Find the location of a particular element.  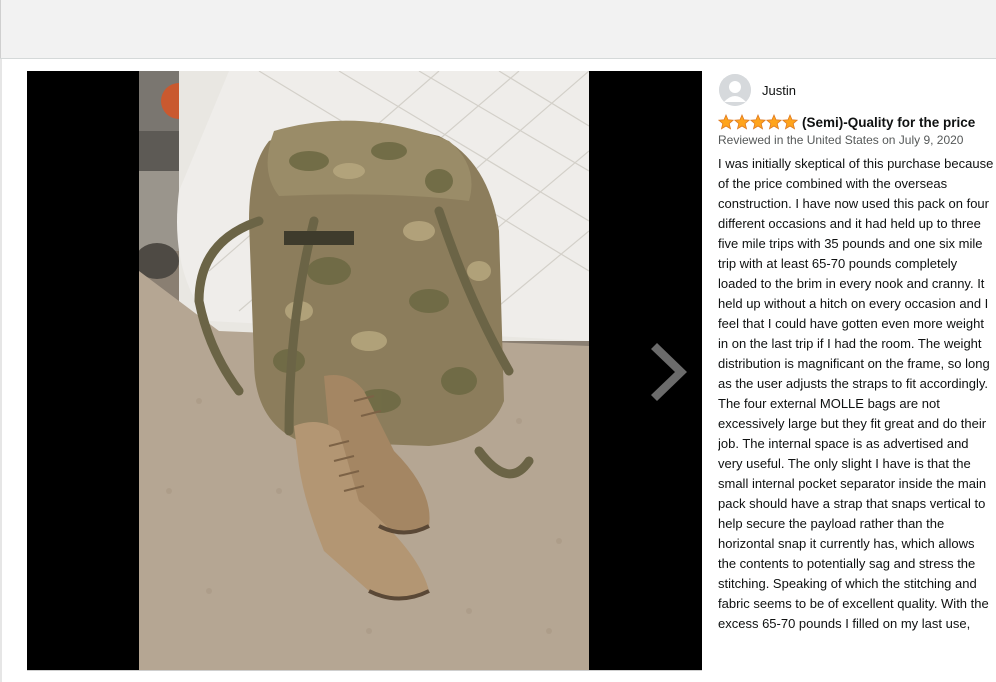

chevron-right-icon is located at coordinates (669, 372).